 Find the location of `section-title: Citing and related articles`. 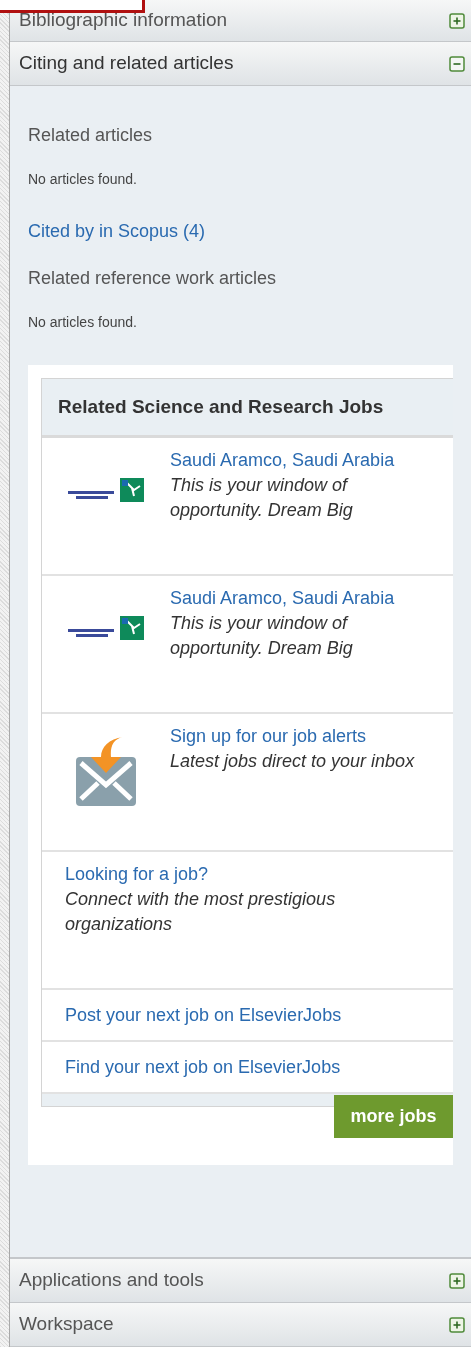

section-title: Citing and related articles is located at coordinates (126, 63).